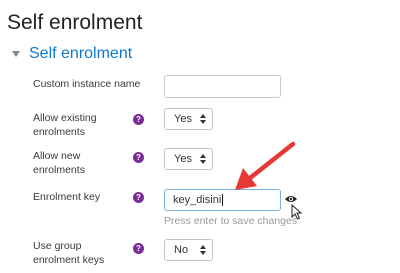 The width and height of the screenshot is (400, 273). I want to click on enrolment-key-input: key_disini, so click(222, 200).